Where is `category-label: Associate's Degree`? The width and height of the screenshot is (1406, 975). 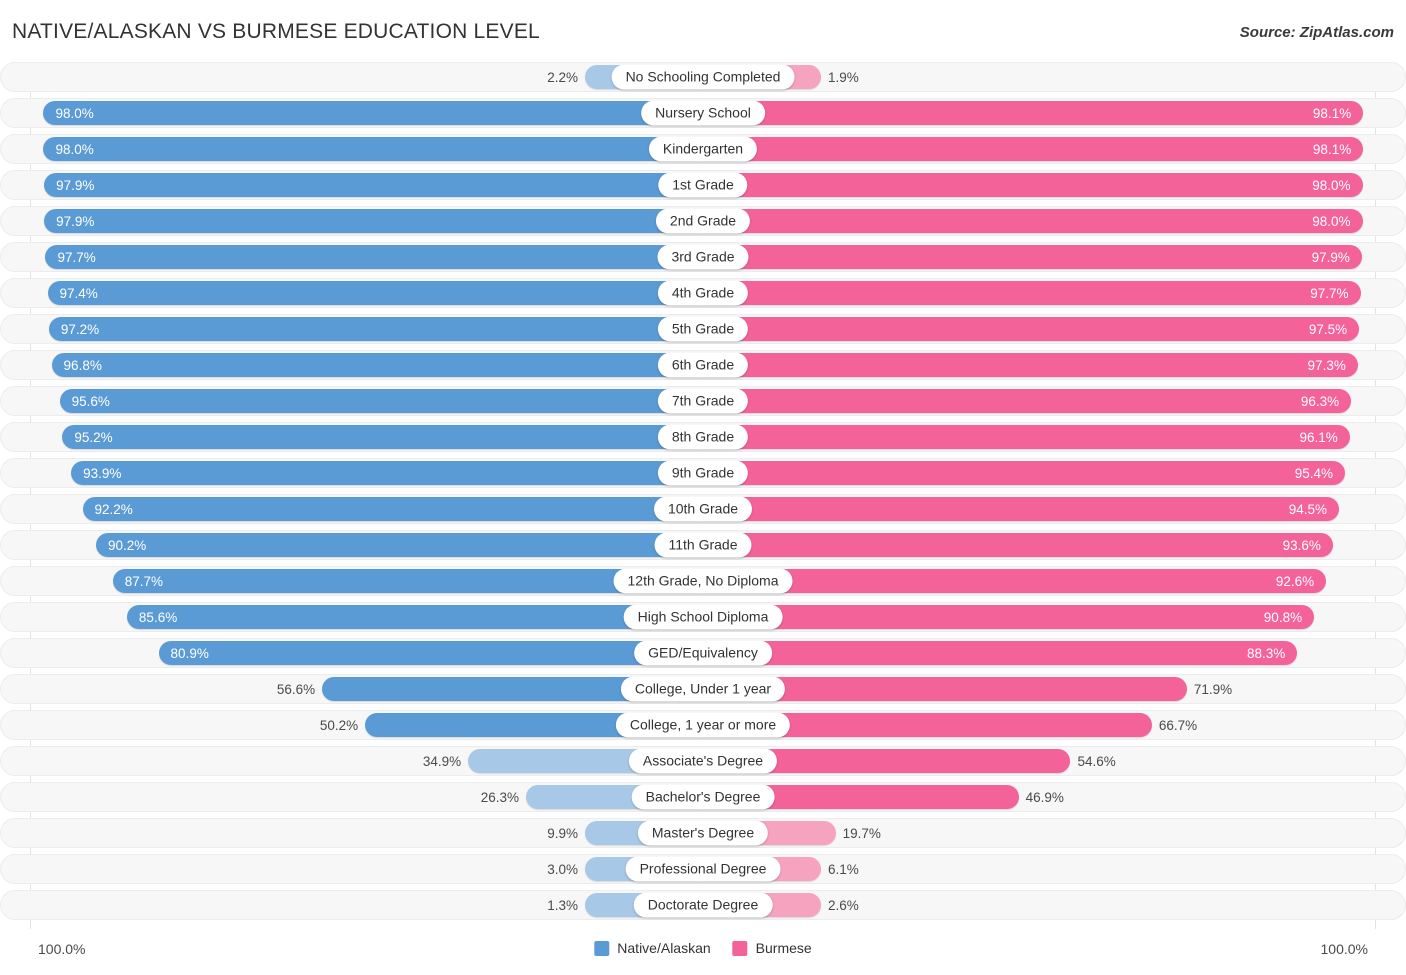 category-label: Associate's Degree is located at coordinates (703, 761).